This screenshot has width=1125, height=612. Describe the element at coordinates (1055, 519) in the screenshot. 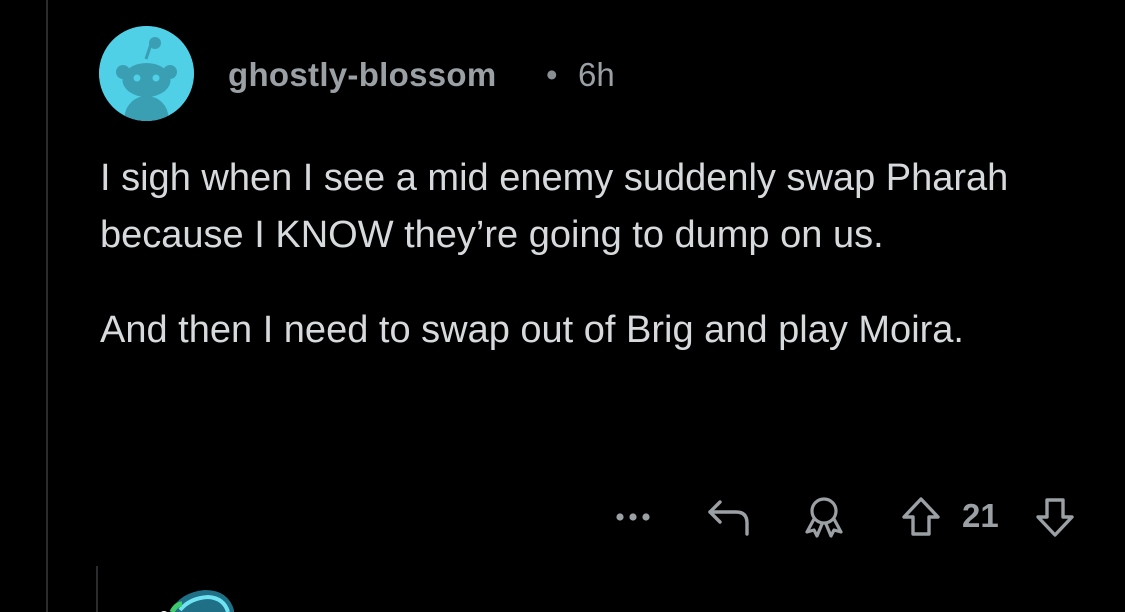

I see `downvote-icon` at that location.